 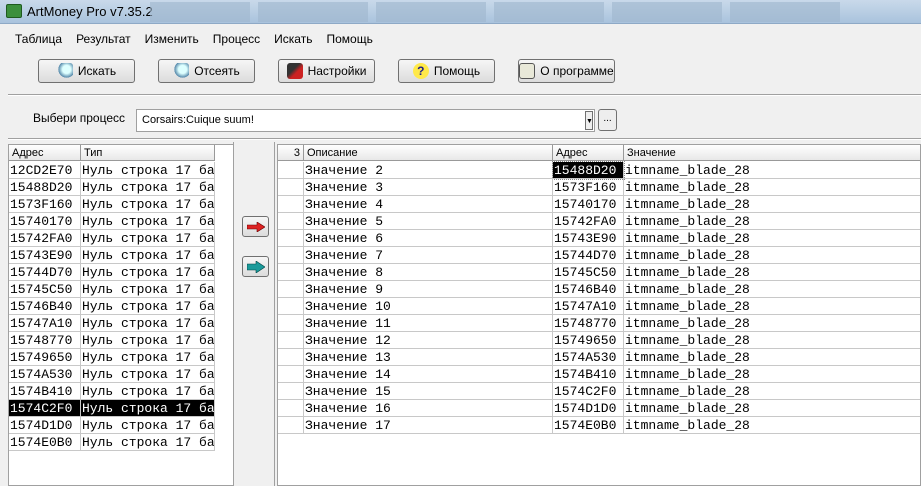 I want to click on description-cell: Значение 17, so click(x=428, y=425).